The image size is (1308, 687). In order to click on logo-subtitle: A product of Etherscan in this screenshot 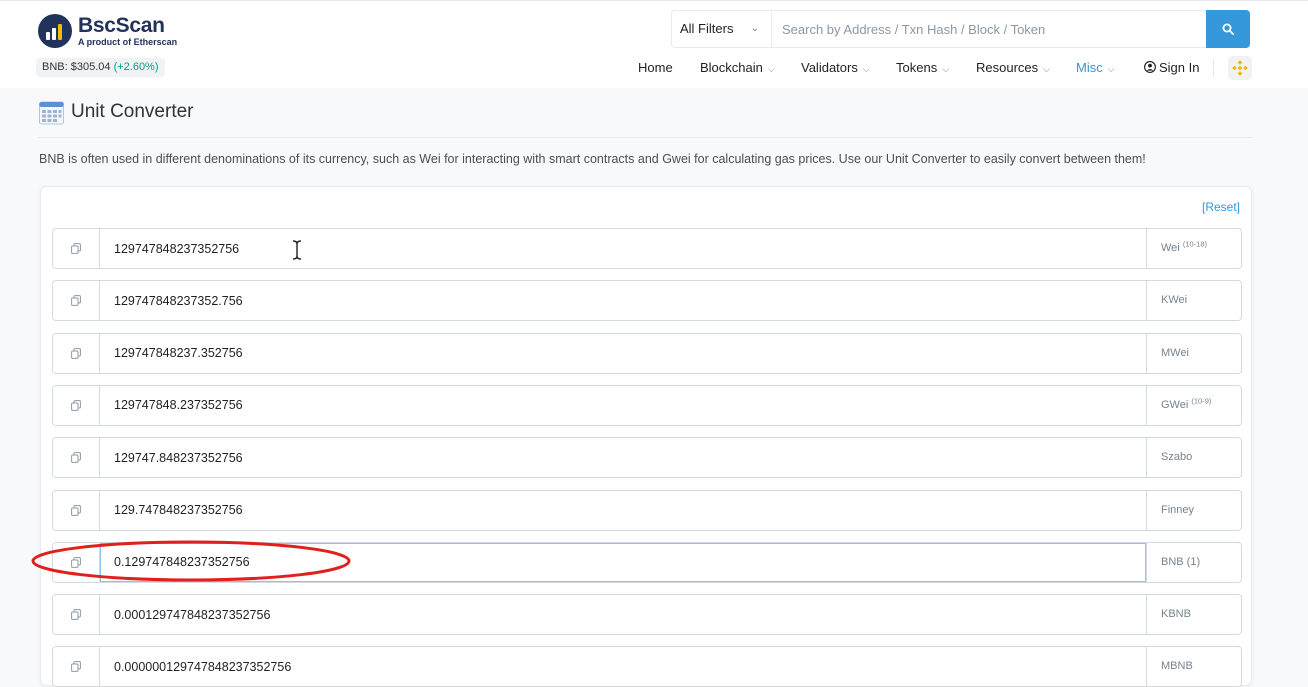, I will do `click(128, 42)`.